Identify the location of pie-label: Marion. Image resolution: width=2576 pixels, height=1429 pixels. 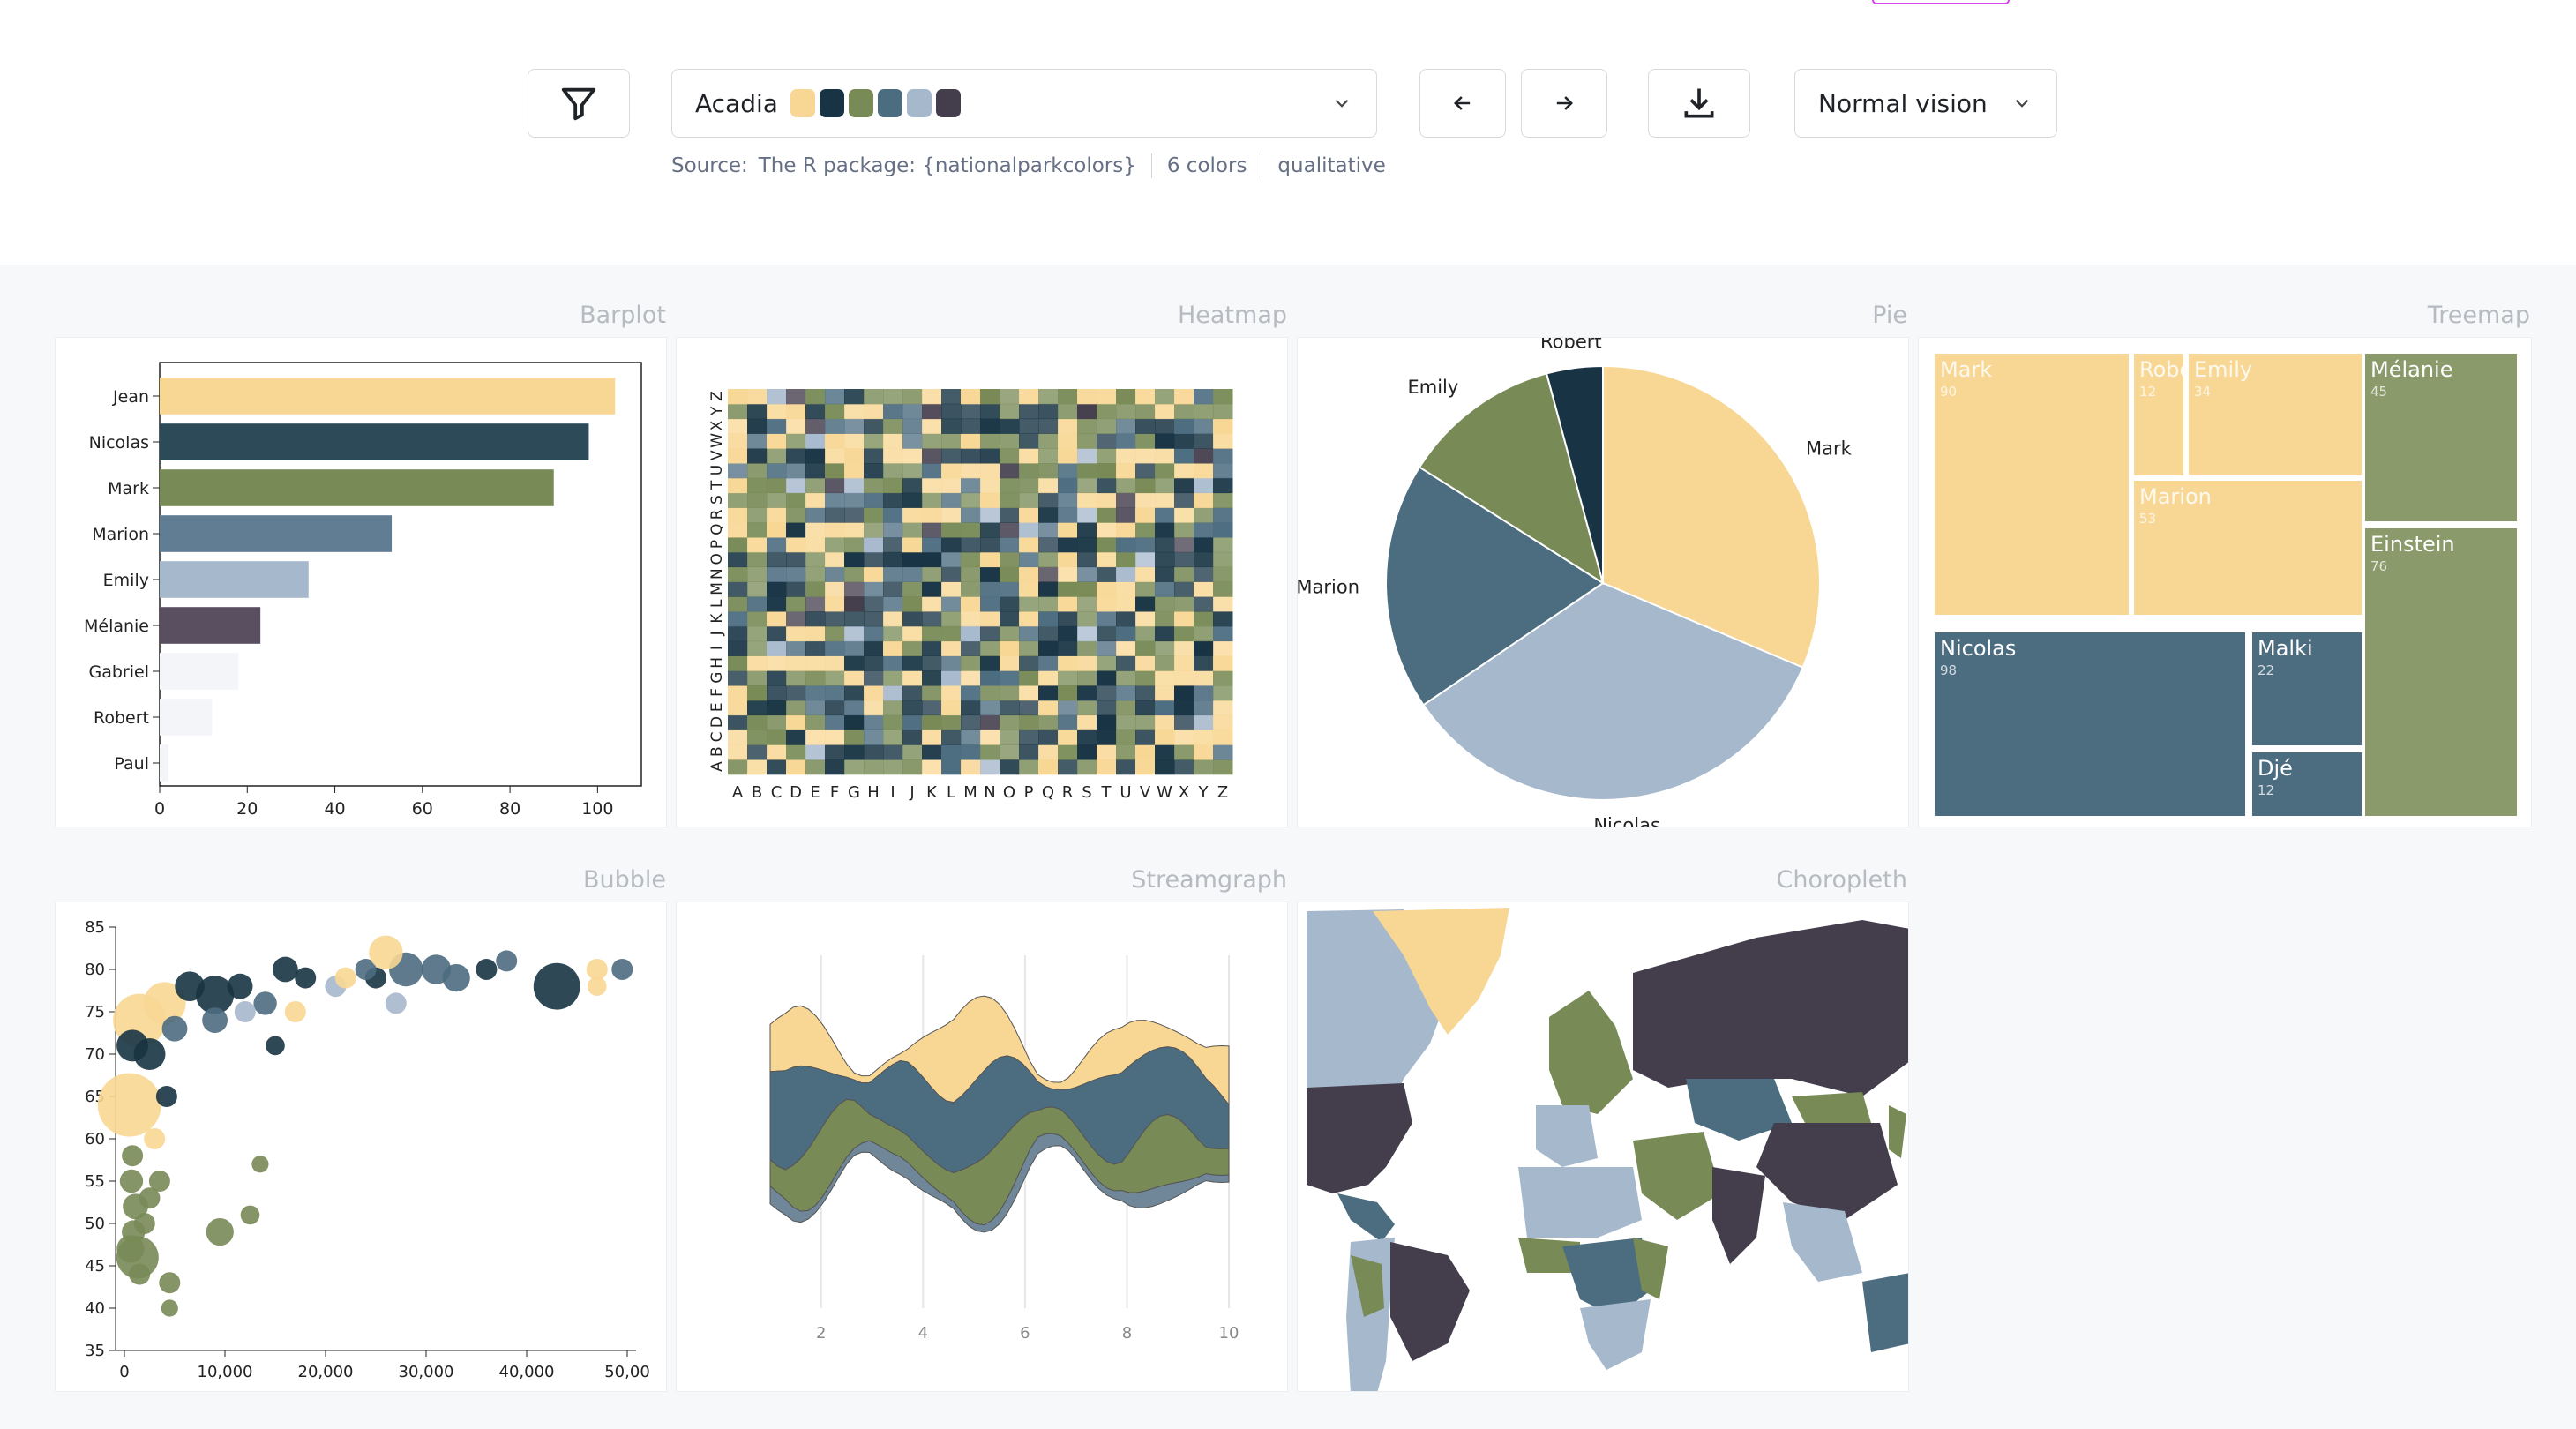
(1329, 587).